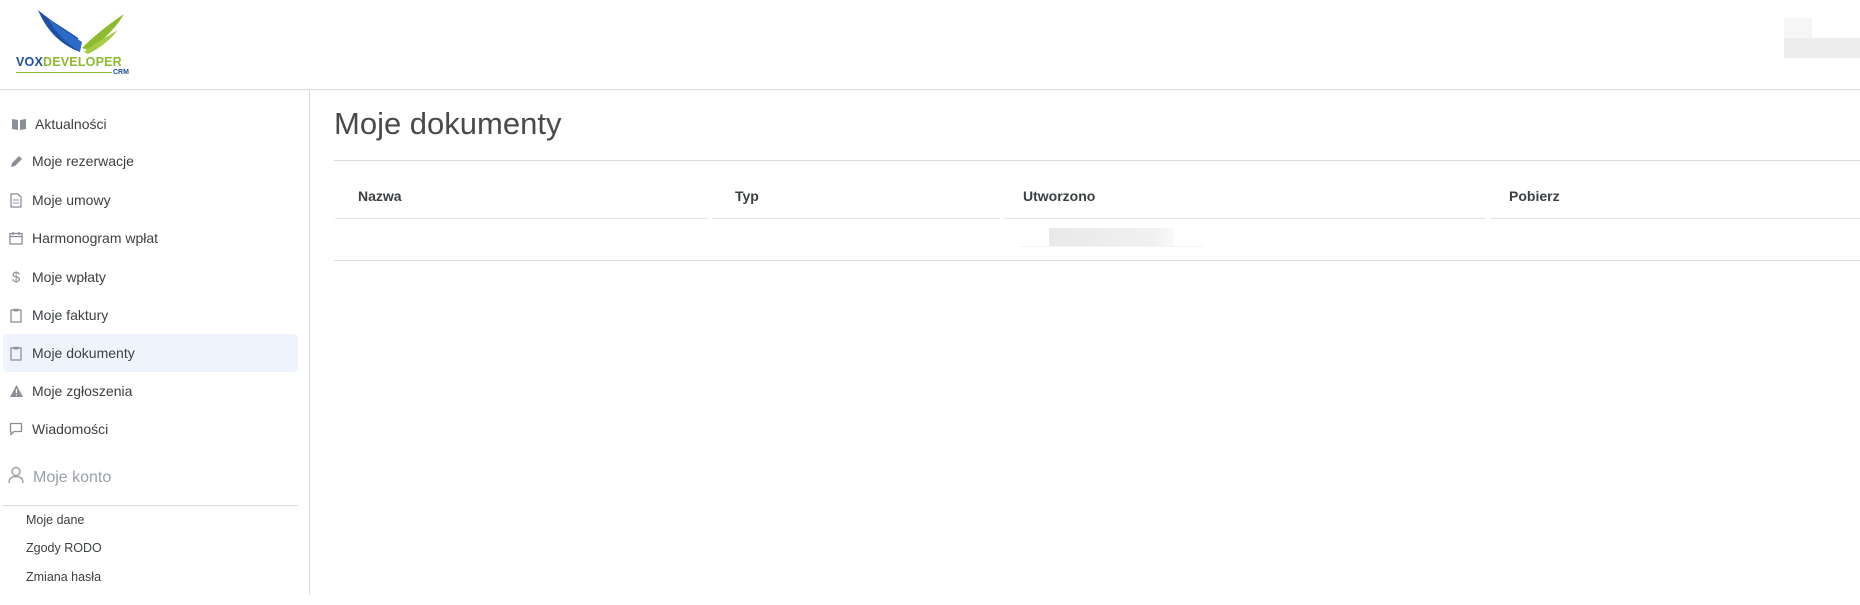 The height and width of the screenshot is (605, 1860). What do you see at coordinates (380, 196) in the screenshot?
I see `column-header-nazwa: Nazwa` at bounding box center [380, 196].